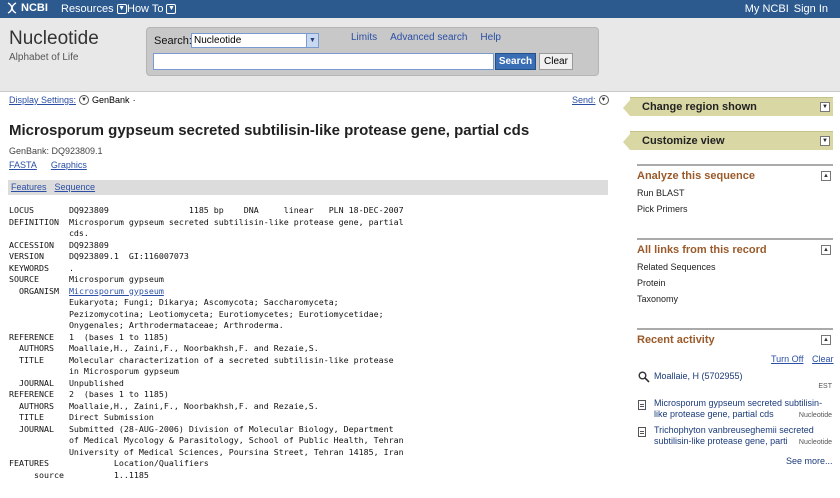 Image resolution: width=840 pixels, height=498 pixels. I want to click on taxonomy-link: Taxonomy, so click(735, 299).